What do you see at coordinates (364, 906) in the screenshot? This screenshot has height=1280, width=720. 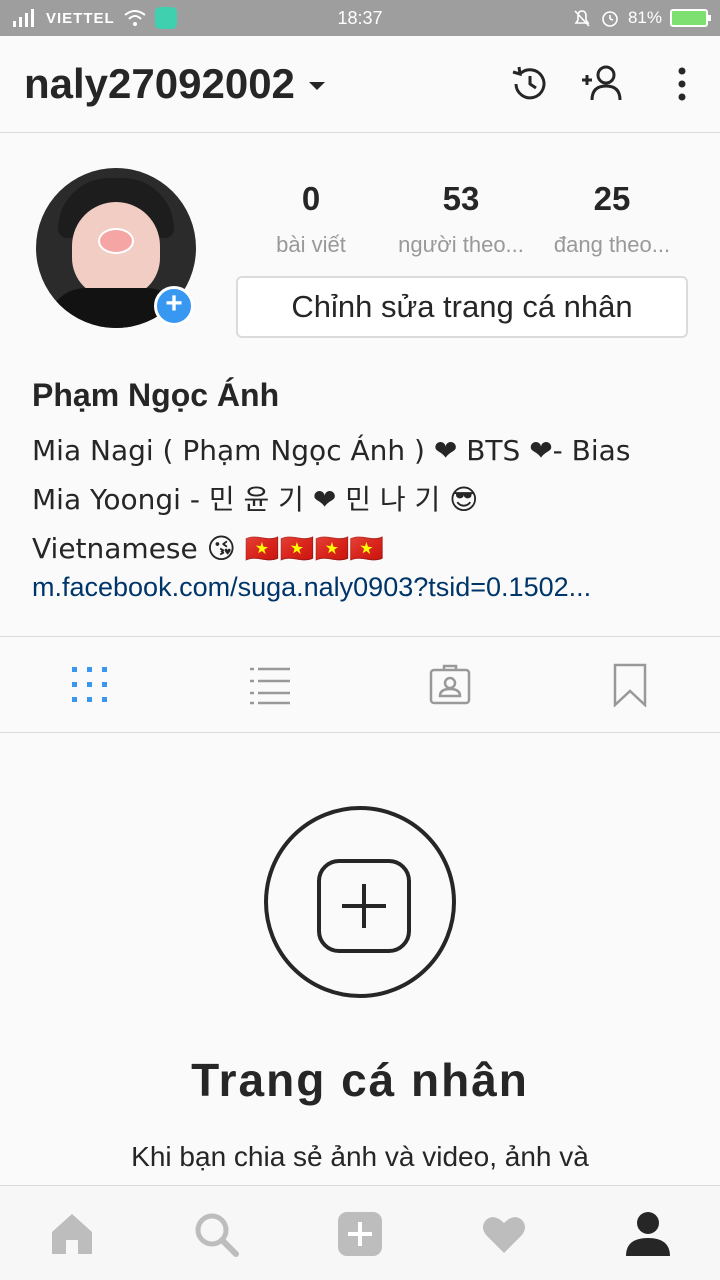 I see `plus-box-icon` at bounding box center [364, 906].